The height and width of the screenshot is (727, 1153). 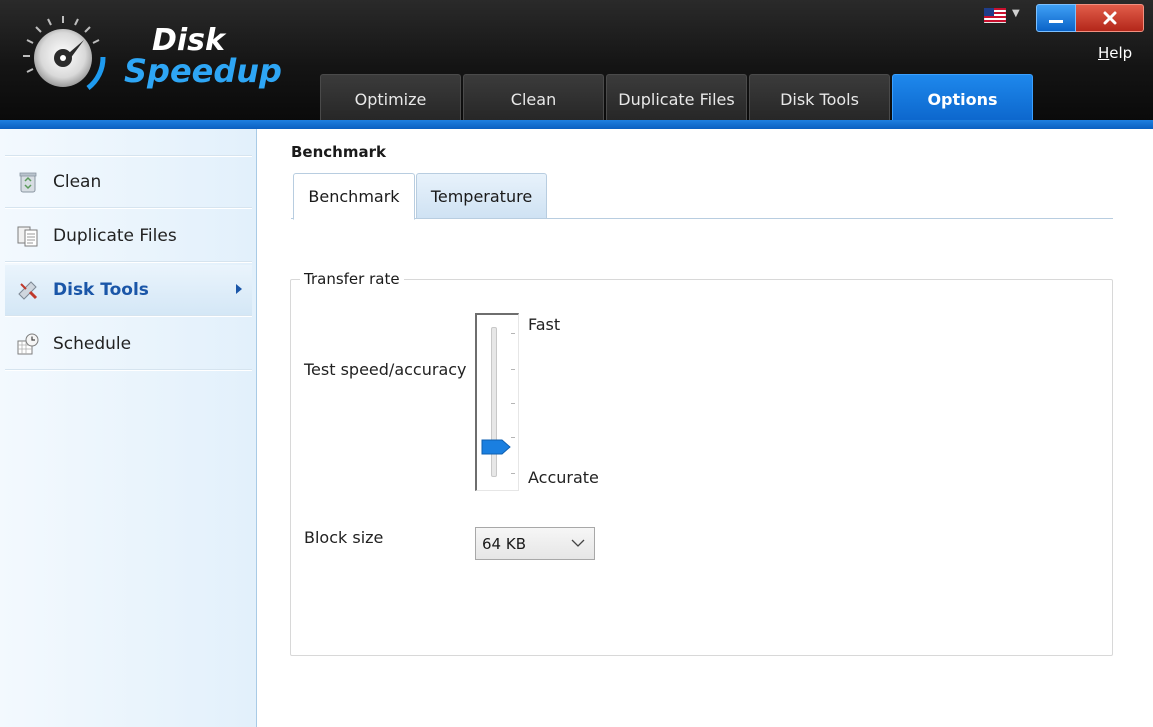 What do you see at coordinates (385, 369) in the screenshot?
I see `test-speed-label: Test speed/accuracy` at bounding box center [385, 369].